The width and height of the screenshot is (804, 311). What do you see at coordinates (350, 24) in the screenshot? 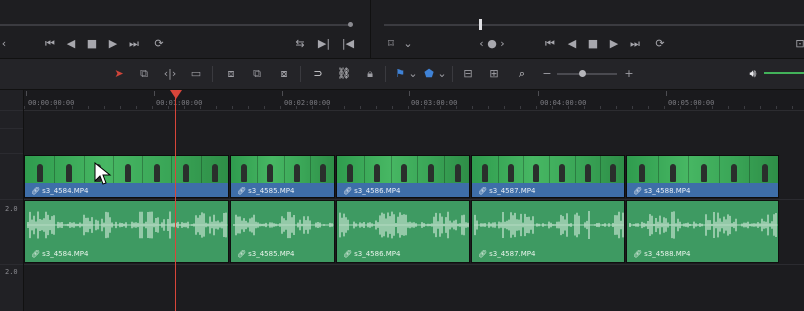
I see `source-scrub-handle` at bounding box center [350, 24].